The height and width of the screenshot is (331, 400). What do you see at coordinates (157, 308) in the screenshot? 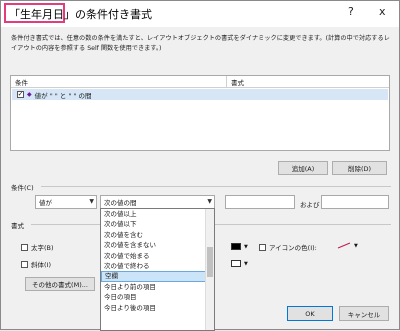
I see `operator-option: 今日より後の項目` at bounding box center [157, 308].